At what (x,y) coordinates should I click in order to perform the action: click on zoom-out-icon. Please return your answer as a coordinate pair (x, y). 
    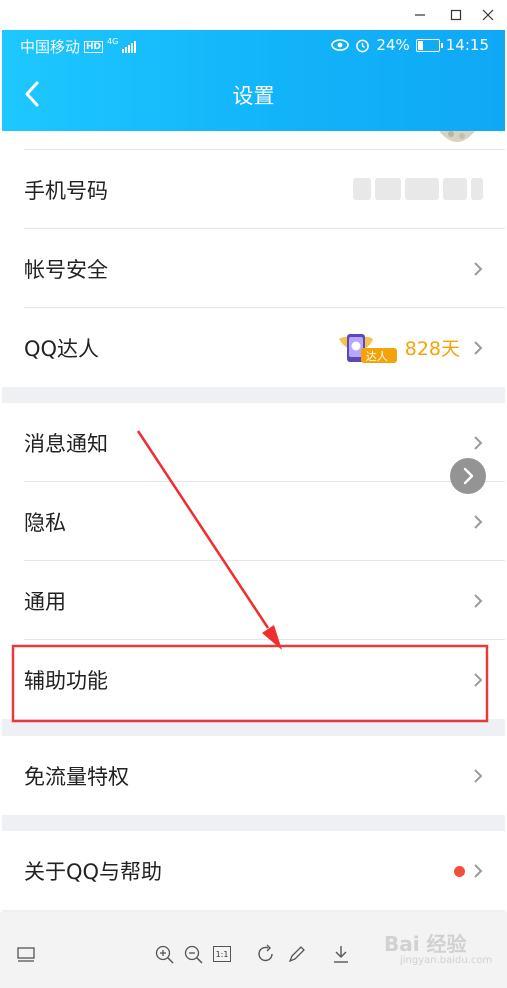
    Looking at the image, I should click on (194, 955).